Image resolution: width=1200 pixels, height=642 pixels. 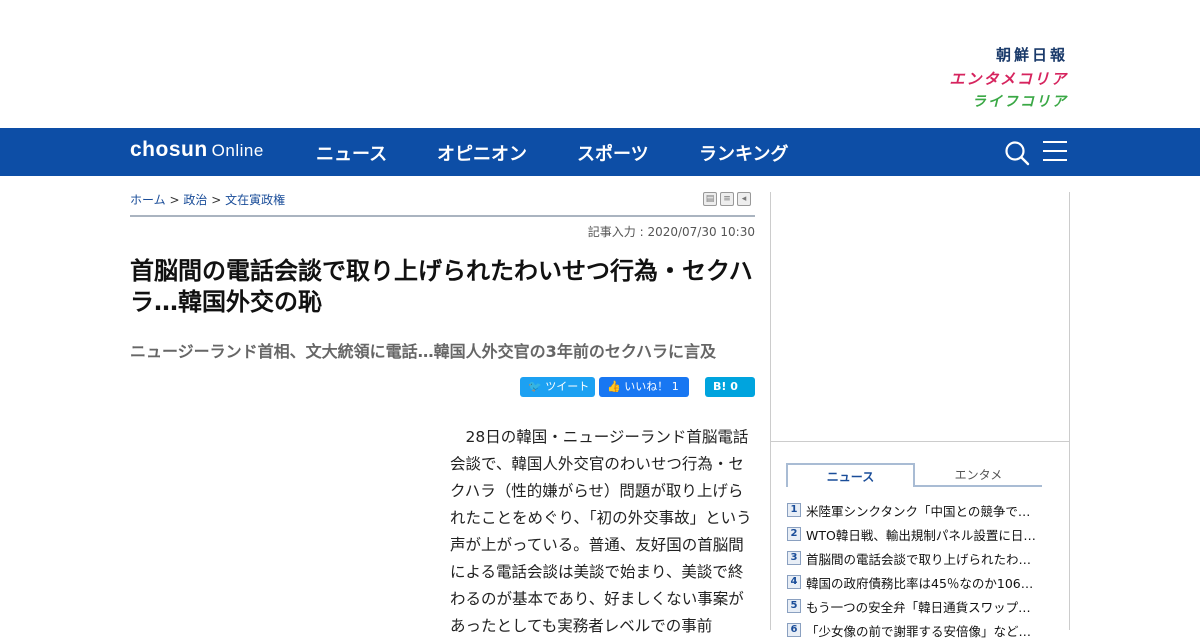 What do you see at coordinates (743, 153) in the screenshot?
I see `nav-item-ranking: ランキング` at bounding box center [743, 153].